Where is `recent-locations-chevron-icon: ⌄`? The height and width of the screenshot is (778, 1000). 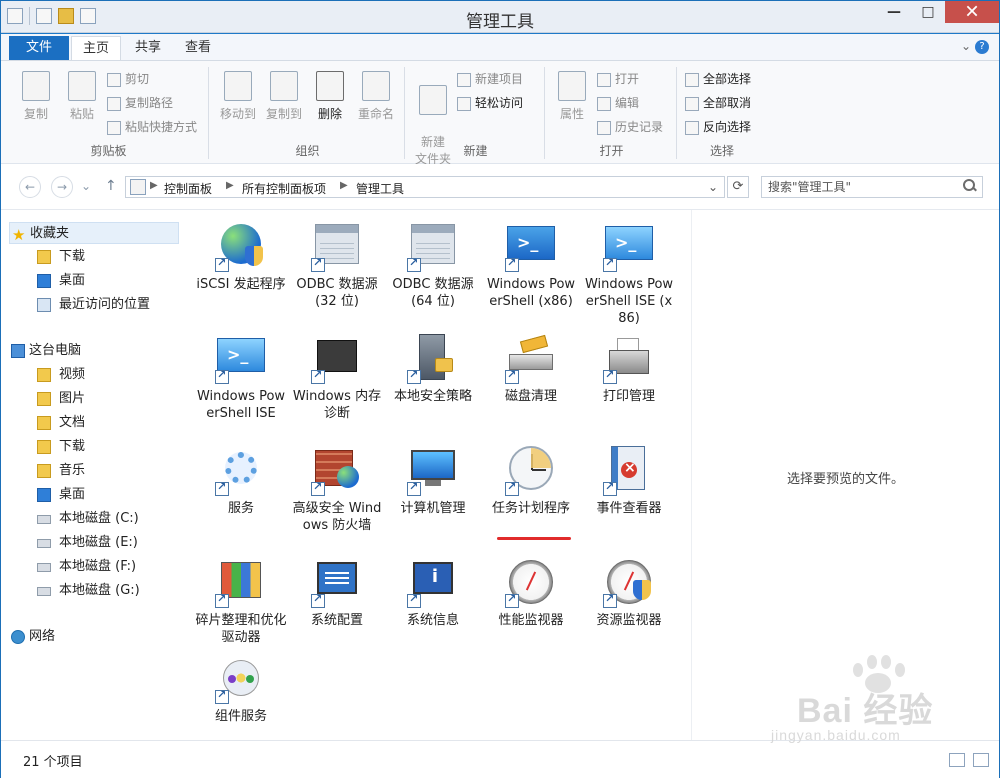 recent-locations-chevron-icon: ⌄ is located at coordinates (86, 187).